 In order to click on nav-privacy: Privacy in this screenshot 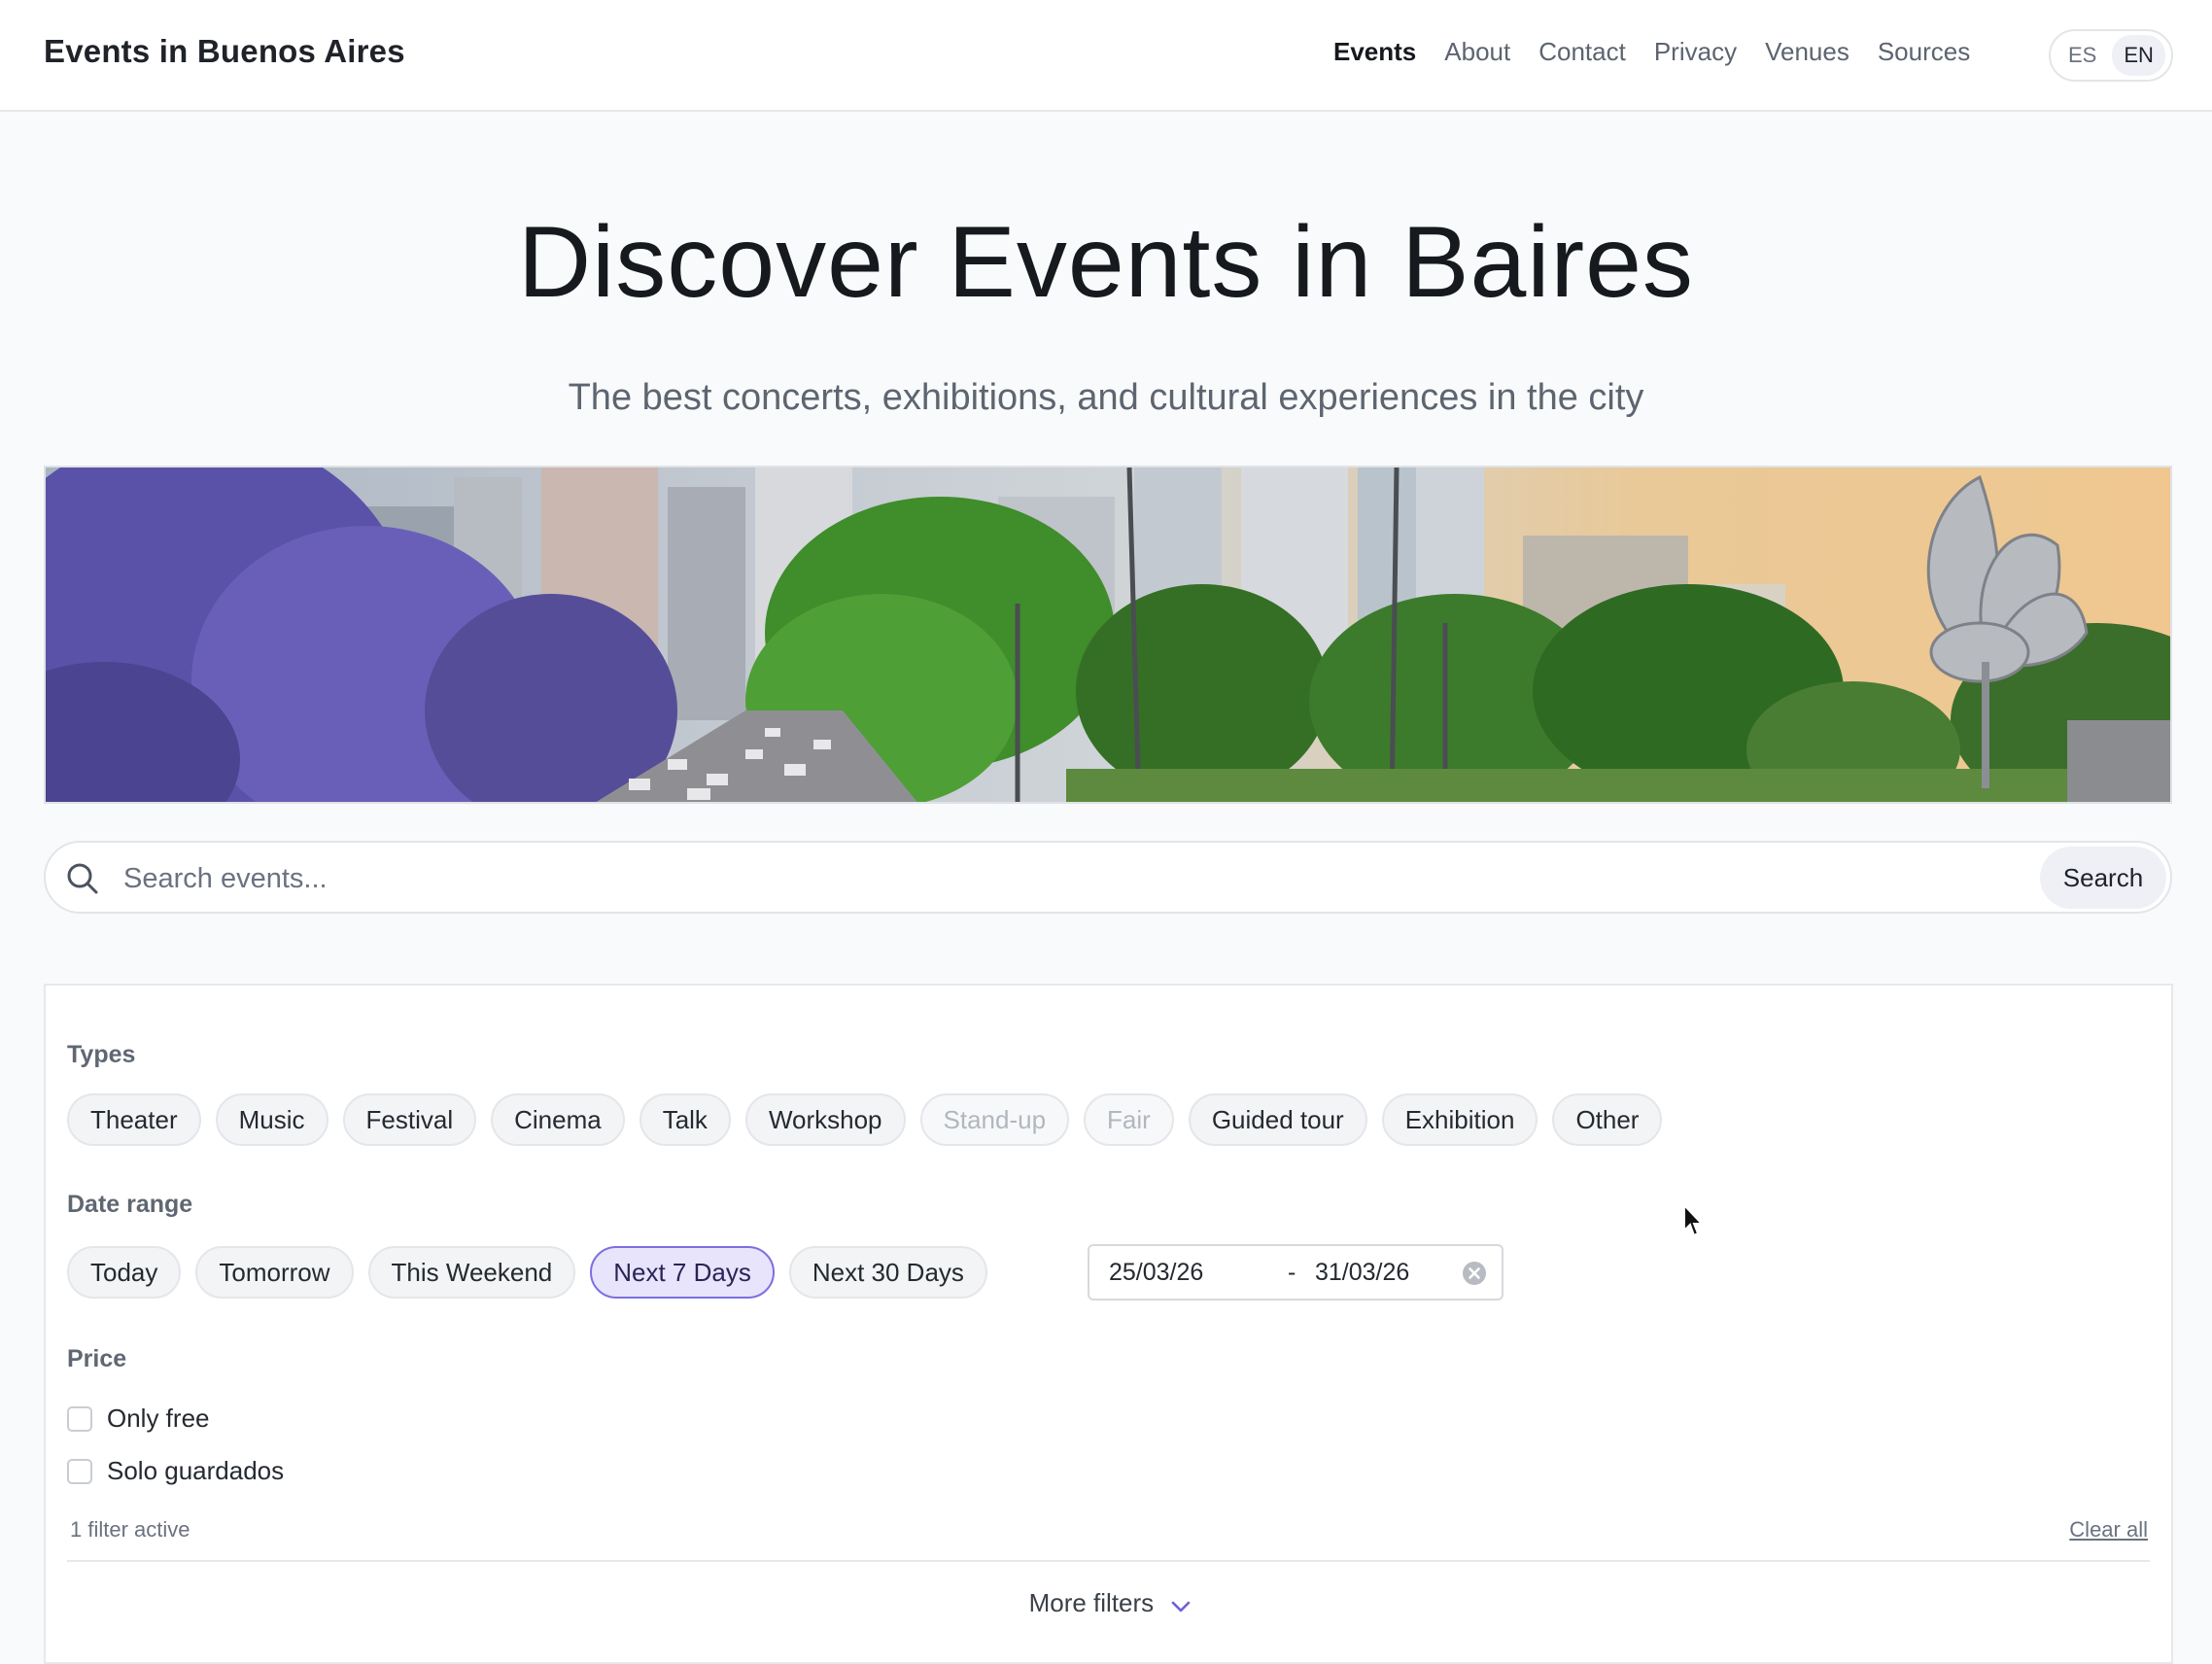, I will do `click(1695, 52)`.